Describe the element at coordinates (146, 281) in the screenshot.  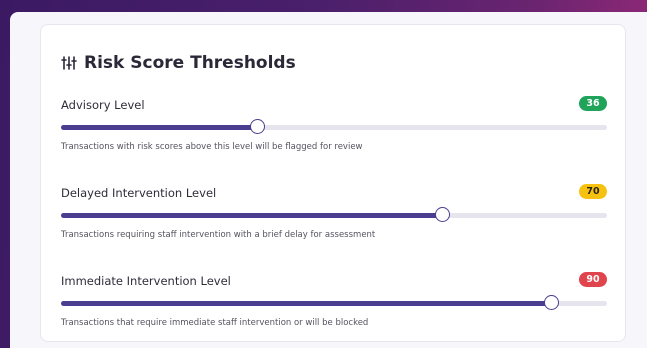
I see `threshold-label: Immediate Intervention Level` at that location.